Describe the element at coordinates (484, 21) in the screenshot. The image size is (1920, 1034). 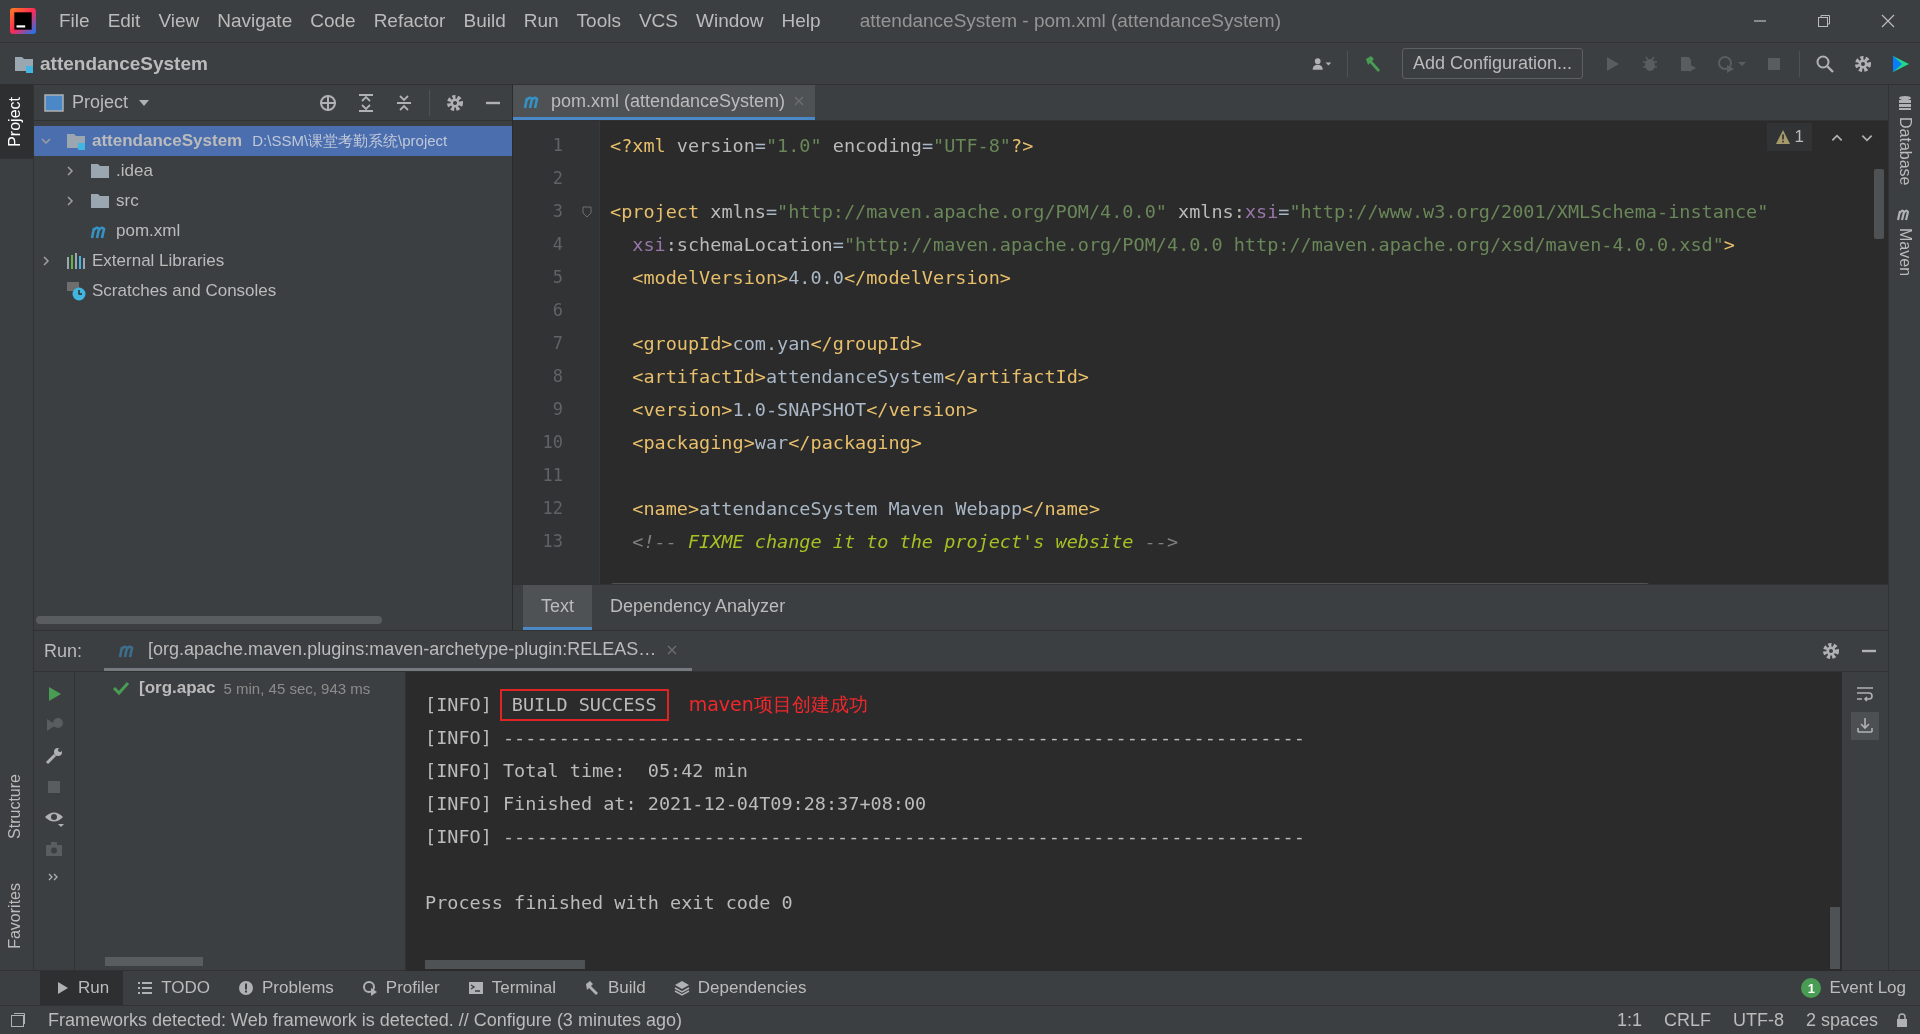
I see `menu-item: Build` at that location.